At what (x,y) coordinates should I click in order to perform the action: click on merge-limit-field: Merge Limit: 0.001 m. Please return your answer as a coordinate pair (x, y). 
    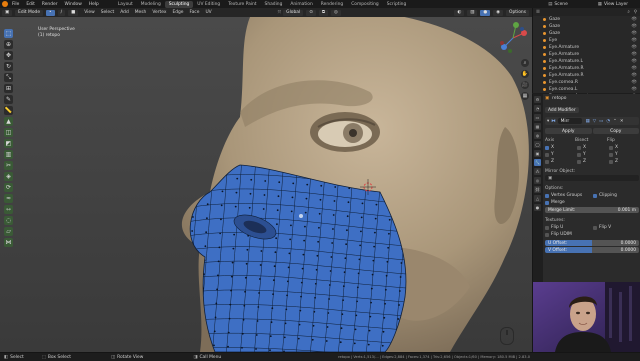
    Looking at the image, I should click on (592, 210).